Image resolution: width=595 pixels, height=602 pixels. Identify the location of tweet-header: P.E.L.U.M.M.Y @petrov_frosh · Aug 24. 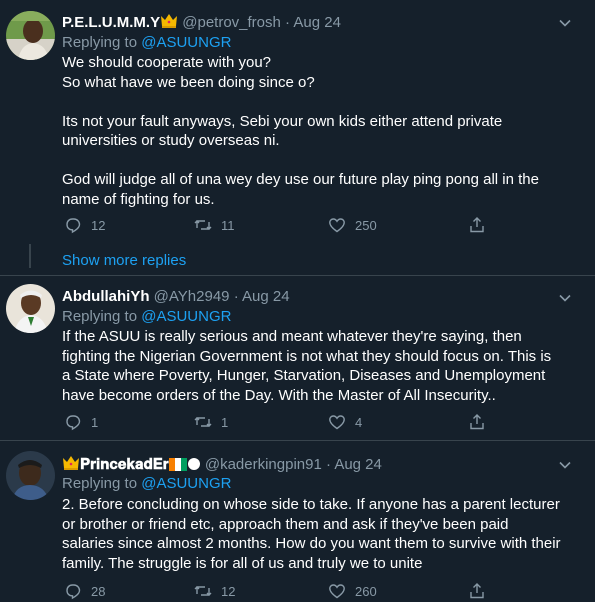
(201, 23).